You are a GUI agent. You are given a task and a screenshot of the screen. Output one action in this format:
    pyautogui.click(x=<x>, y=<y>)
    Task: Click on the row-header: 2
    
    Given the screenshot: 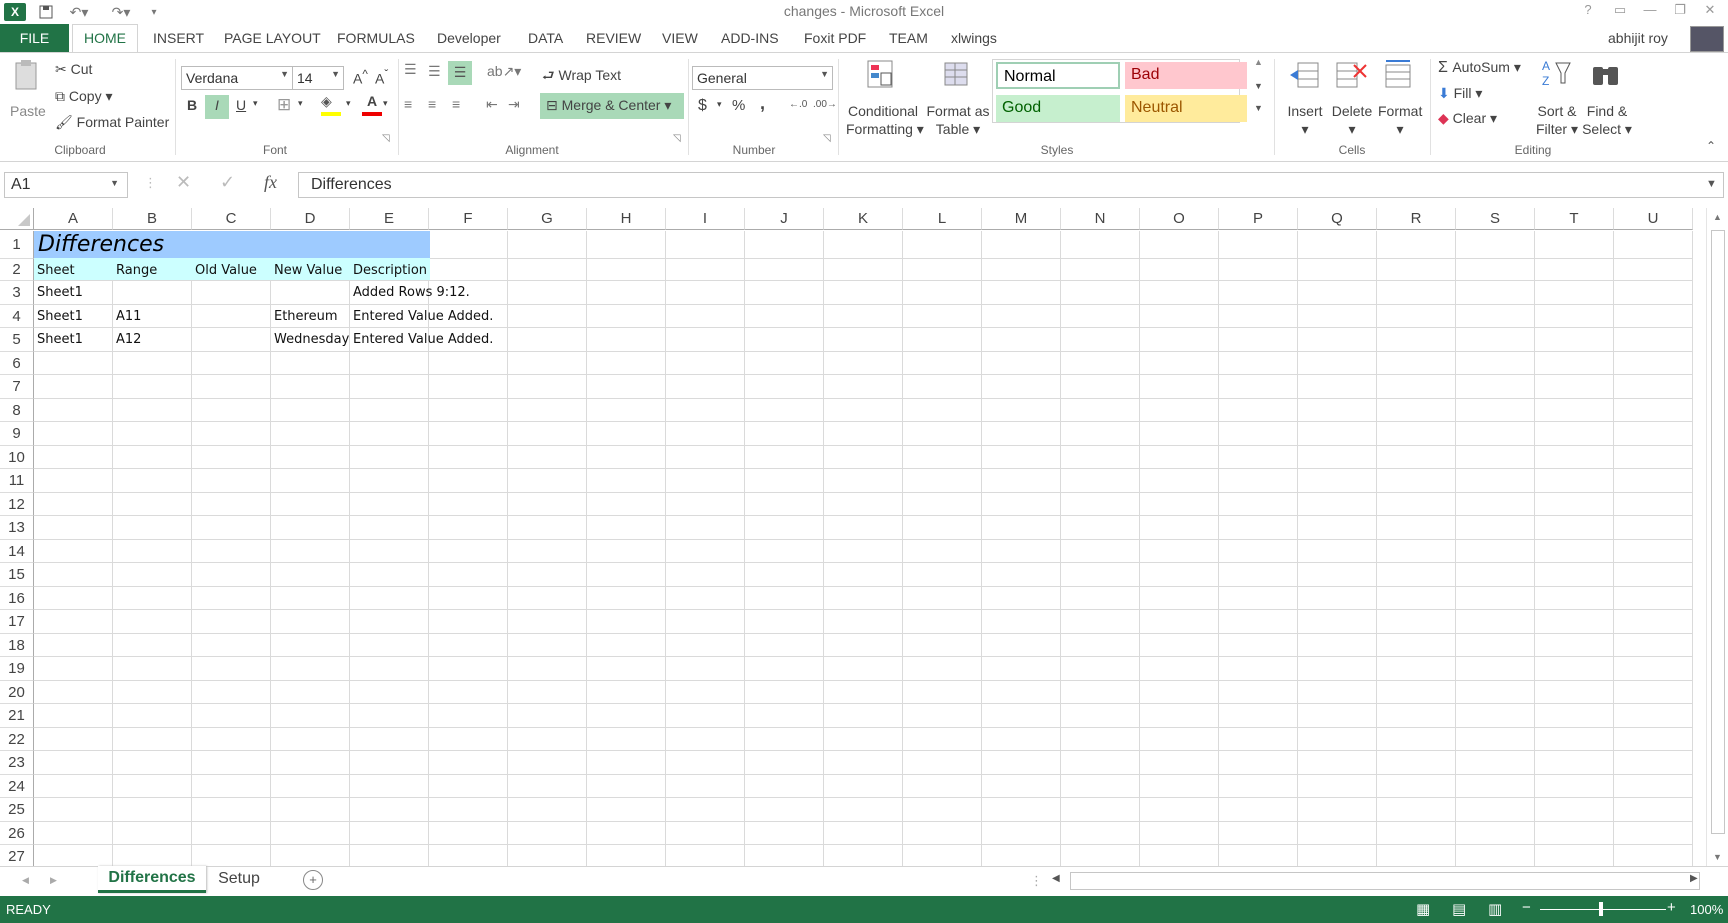 What is the action you would take?
    pyautogui.click(x=17, y=270)
    